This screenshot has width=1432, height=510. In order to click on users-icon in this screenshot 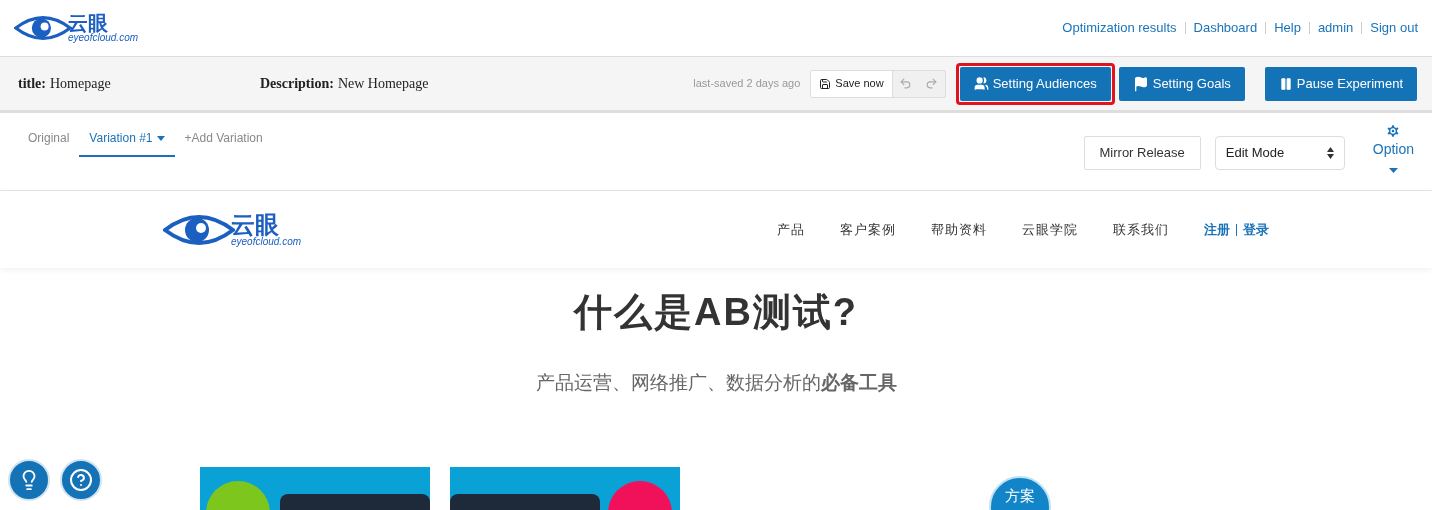, I will do `click(981, 83)`.